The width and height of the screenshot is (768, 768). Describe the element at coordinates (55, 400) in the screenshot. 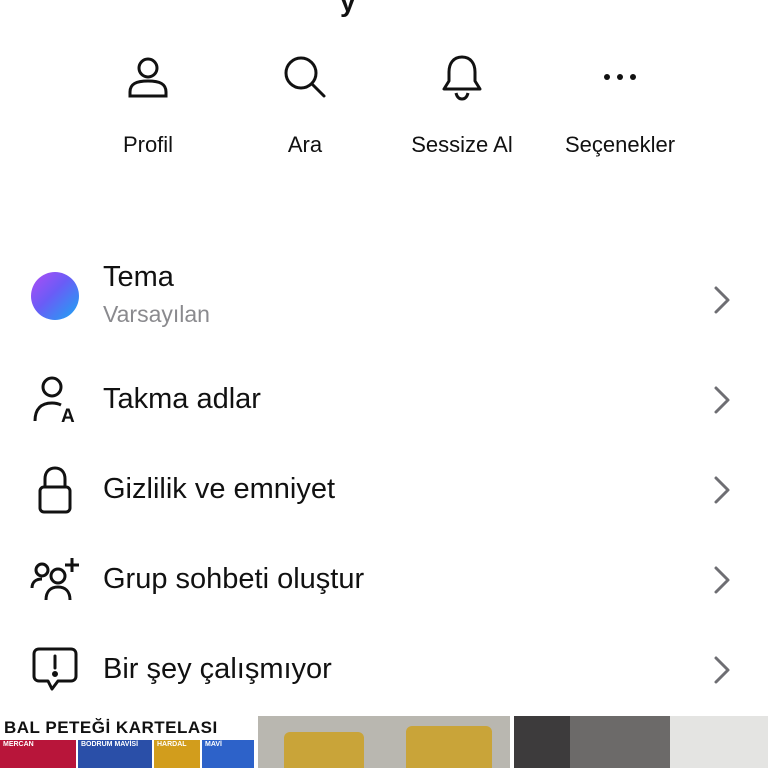

I see `nickname-icon: A` at that location.